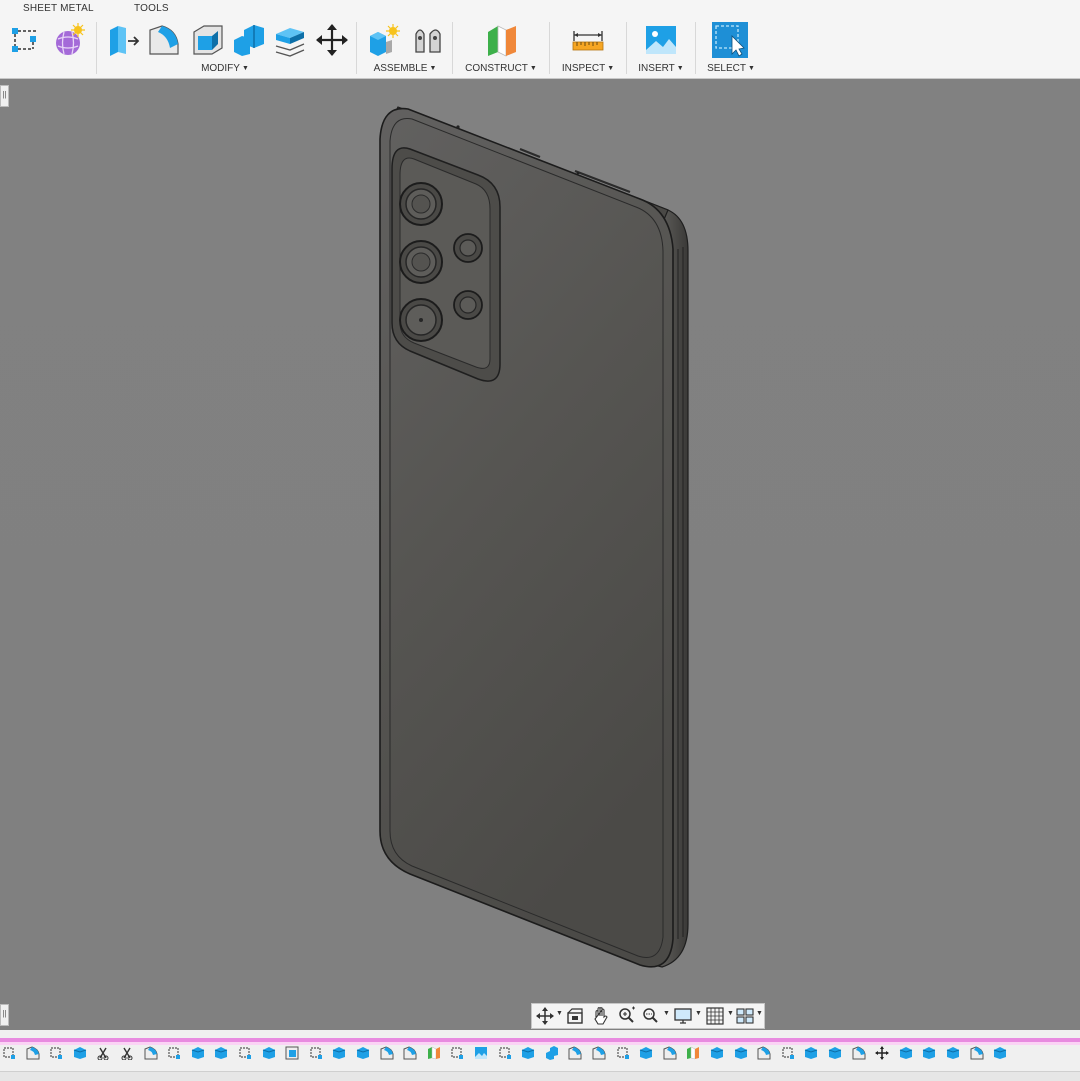  Describe the element at coordinates (540, 1055) in the screenshot. I see `timeline` at that location.